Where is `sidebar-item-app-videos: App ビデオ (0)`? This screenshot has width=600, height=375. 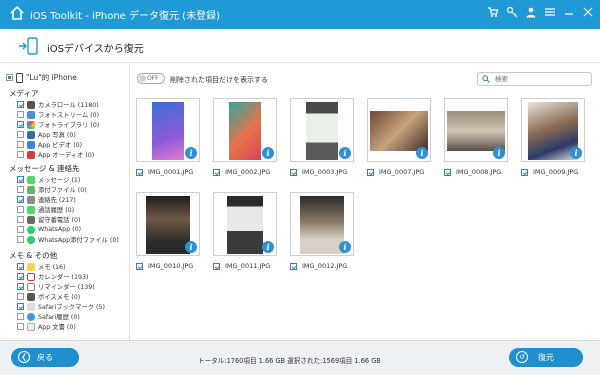 sidebar-item-app-videos: App ビデオ (0) is located at coordinates (49, 144).